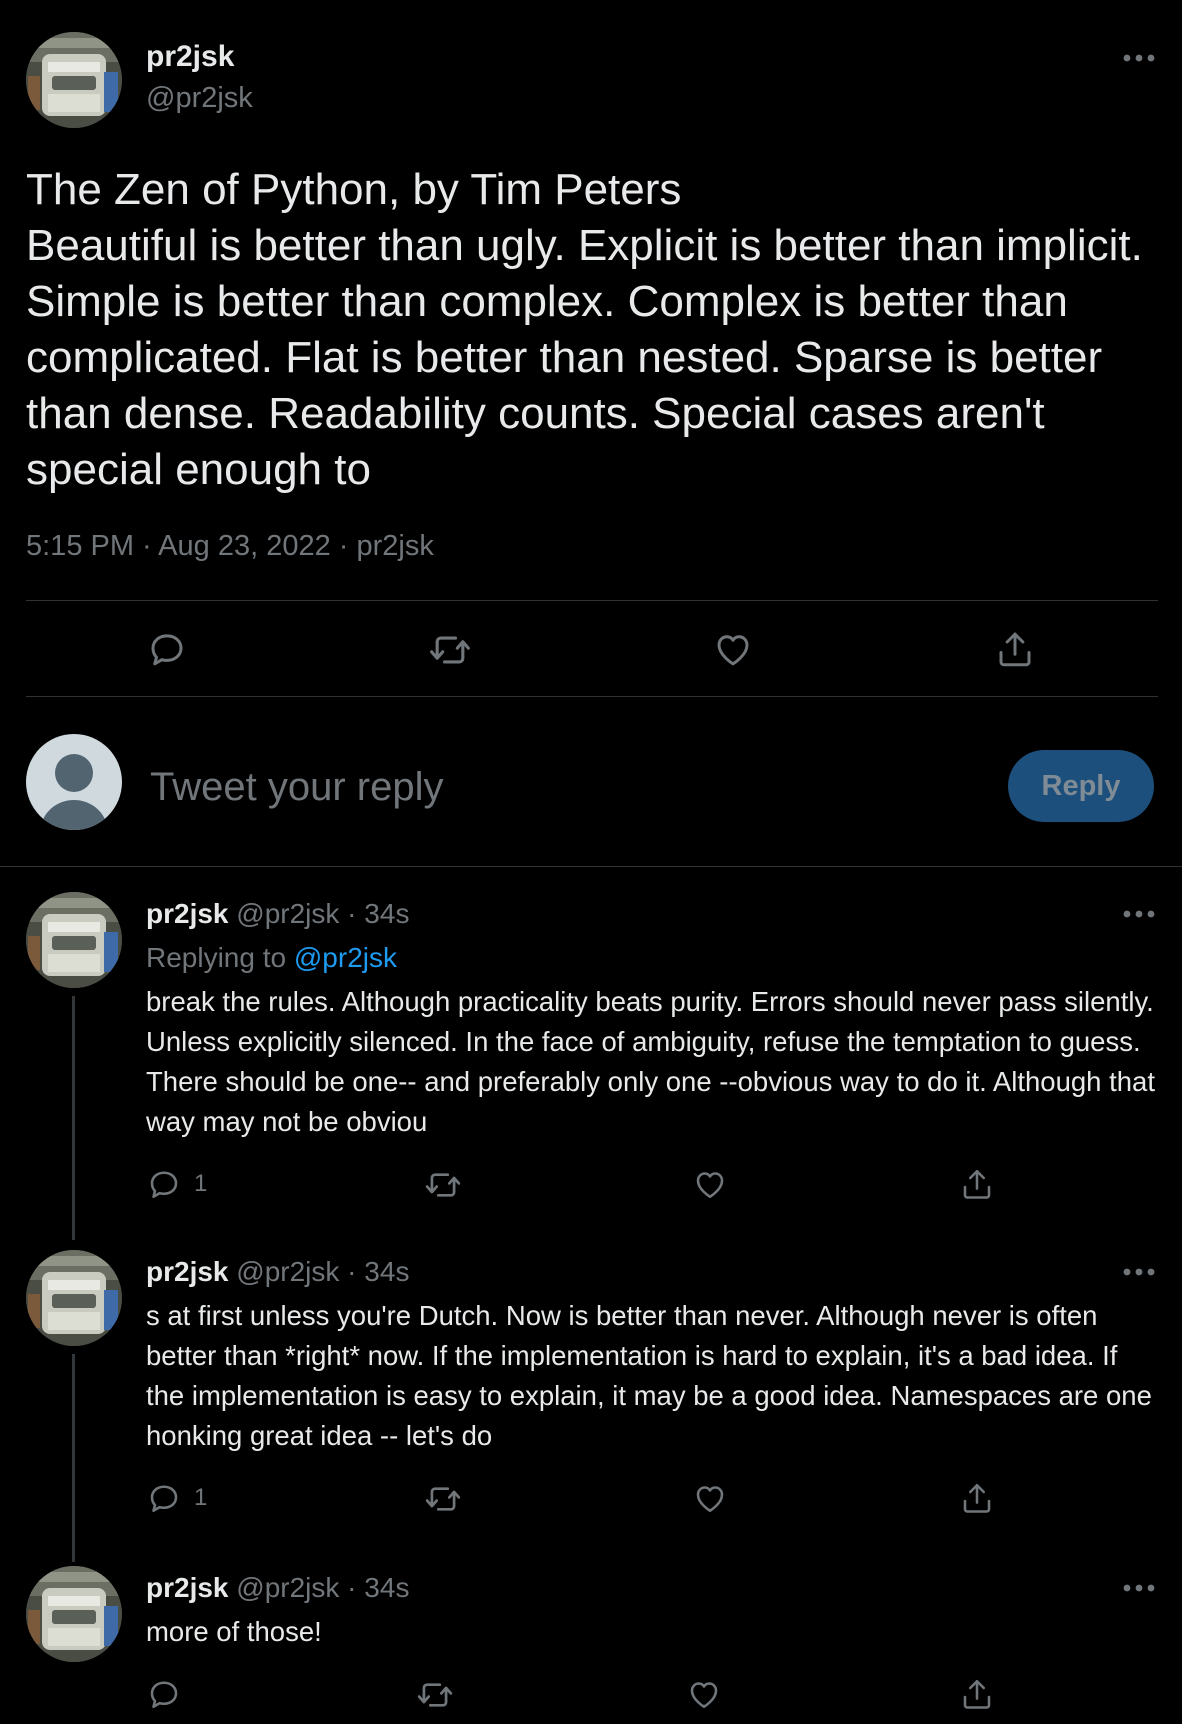  What do you see at coordinates (190, 57) in the screenshot?
I see `author-display-name: pr2jsk` at bounding box center [190, 57].